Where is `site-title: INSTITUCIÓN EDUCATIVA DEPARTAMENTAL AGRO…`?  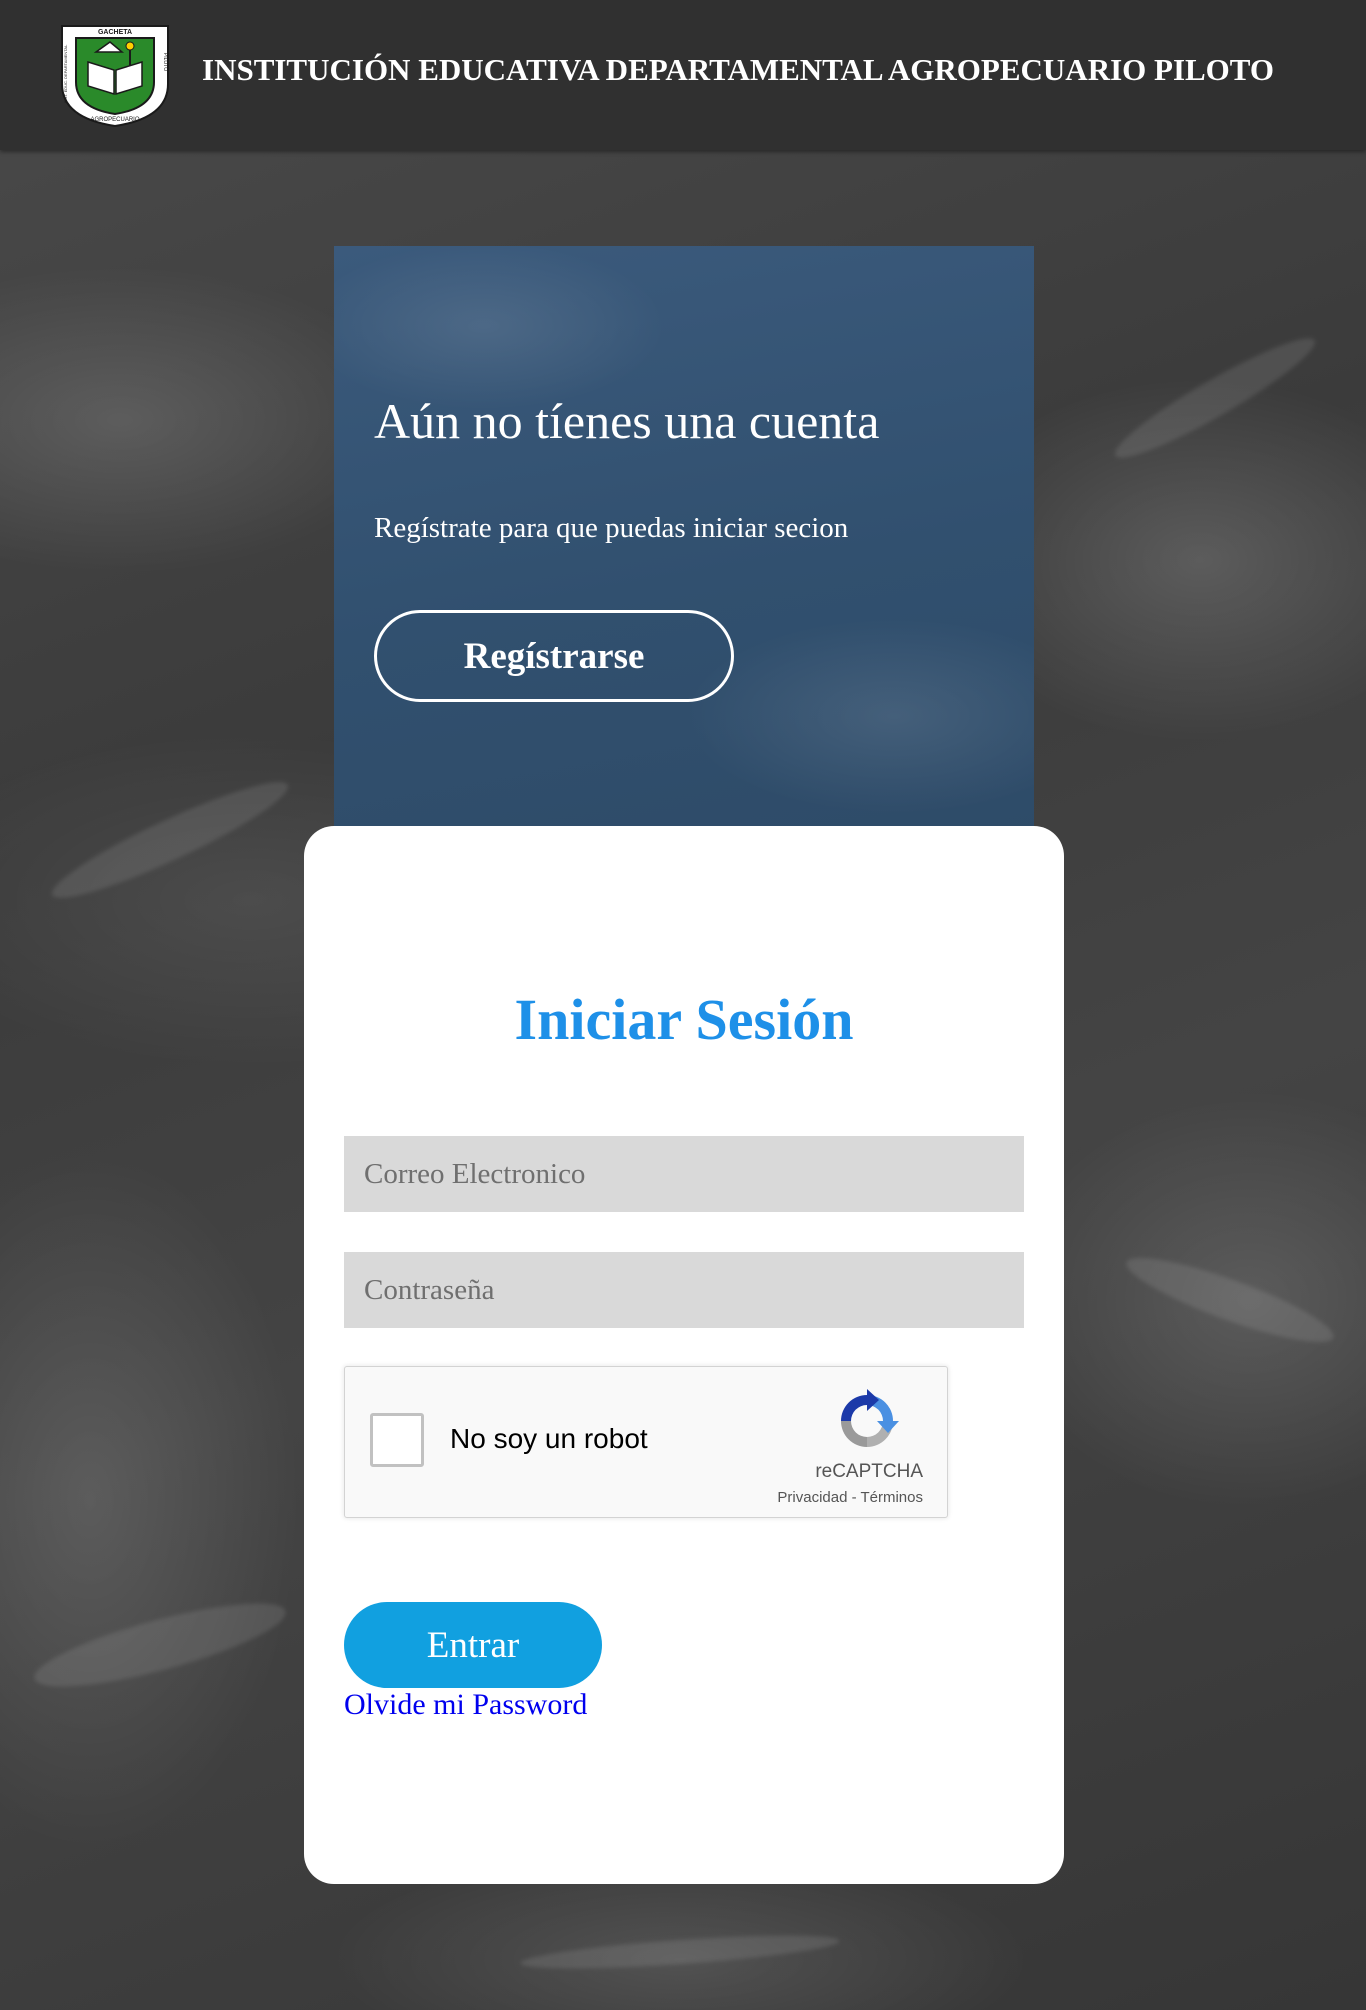
site-title: INSTITUCIÓN EDUCATIVA DEPARTAMENTAL AGRO… is located at coordinates (738, 69).